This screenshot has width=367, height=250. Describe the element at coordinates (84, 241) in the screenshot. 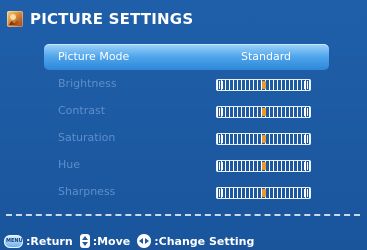

I see `up-down-key-icon` at that location.